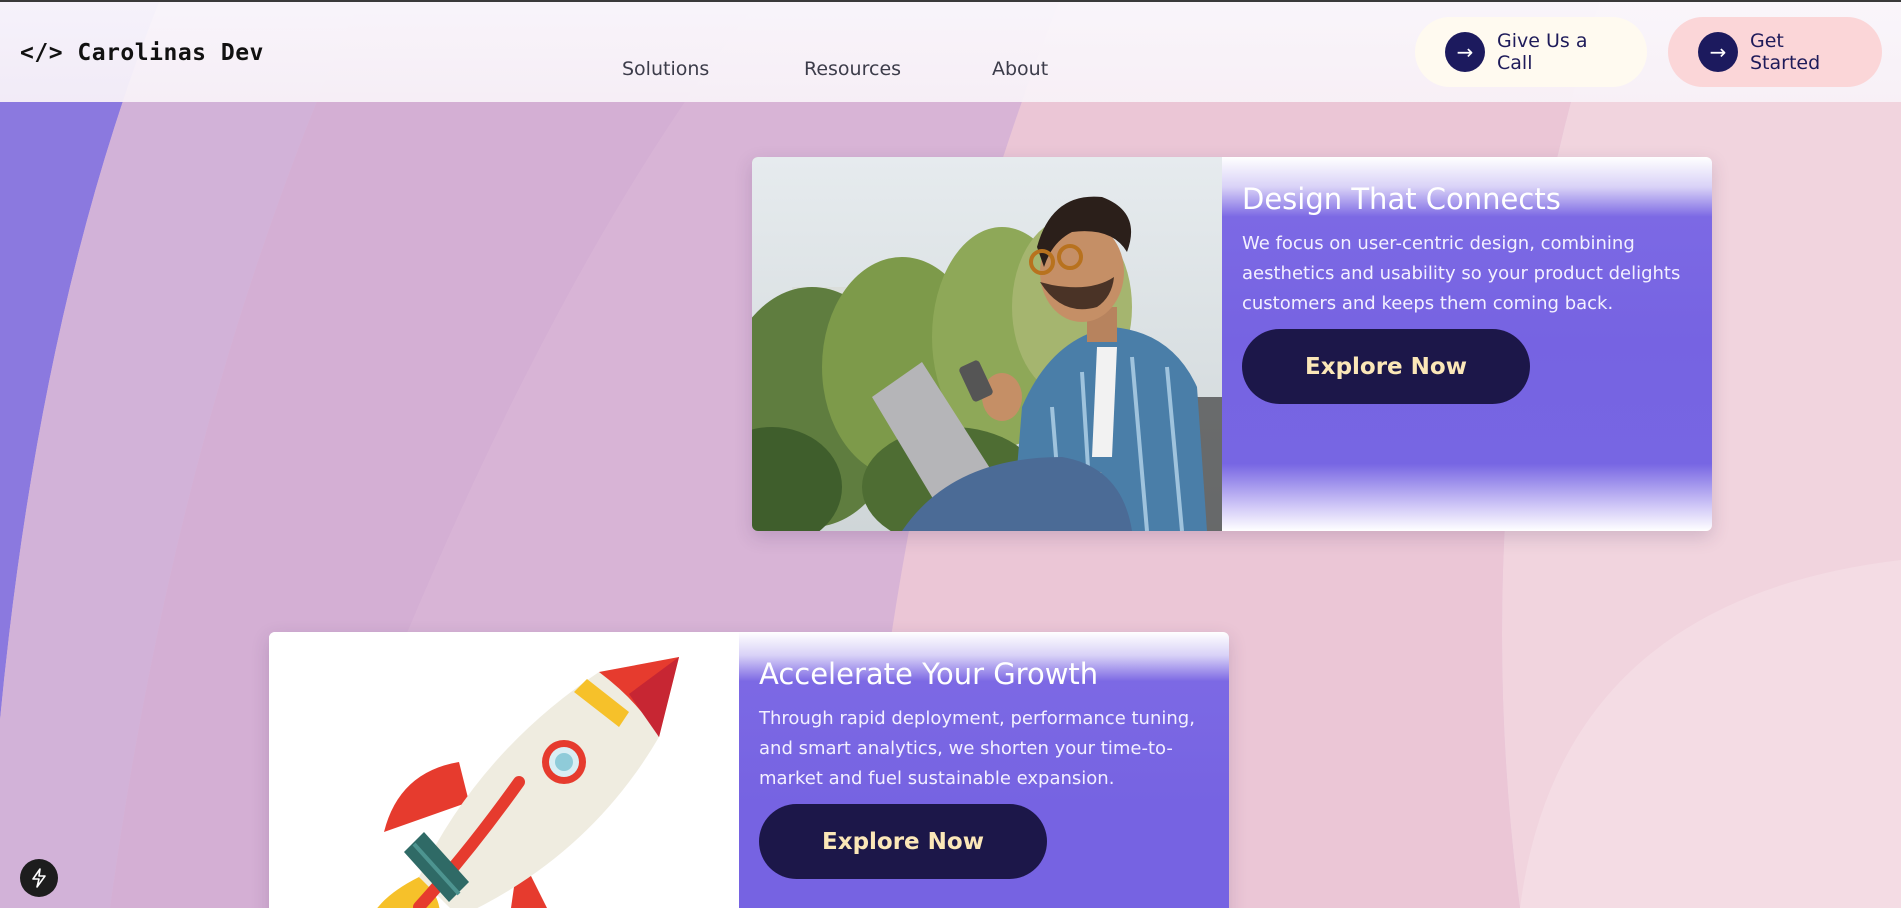 The width and height of the screenshot is (1901, 908). I want to click on lightning-bolt-icon, so click(39, 878).